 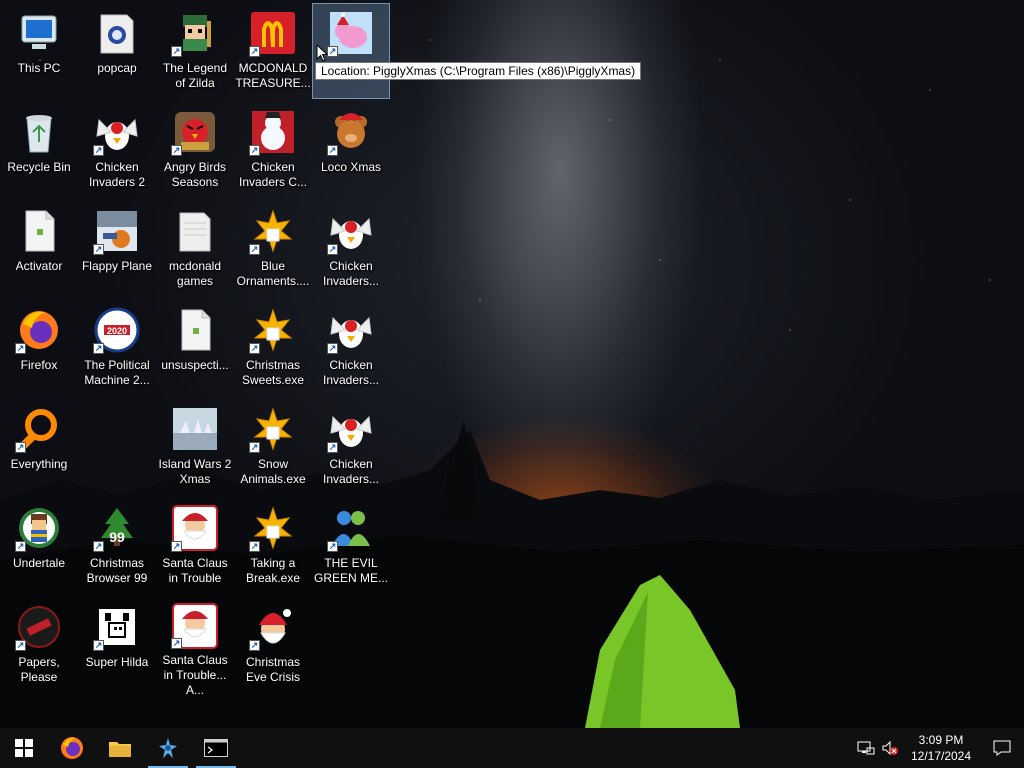 What do you see at coordinates (273, 348) in the screenshot?
I see `desktop-icon: ↗ Christmas Sweets.exe` at bounding box center [273, 348].